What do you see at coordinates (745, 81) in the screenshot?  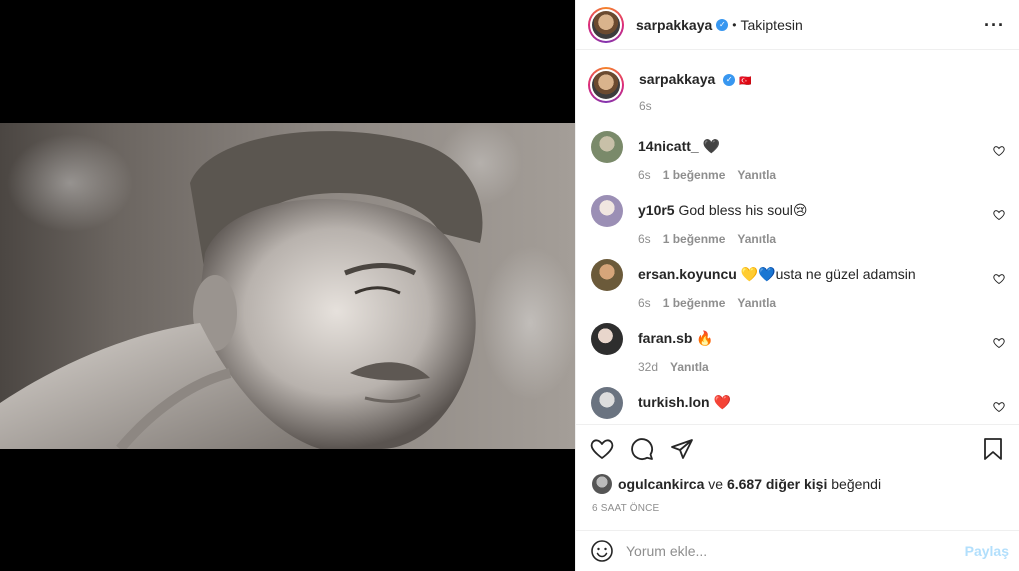 I see `caption-text: 🇹🇷` at bounding box center [745, 81].